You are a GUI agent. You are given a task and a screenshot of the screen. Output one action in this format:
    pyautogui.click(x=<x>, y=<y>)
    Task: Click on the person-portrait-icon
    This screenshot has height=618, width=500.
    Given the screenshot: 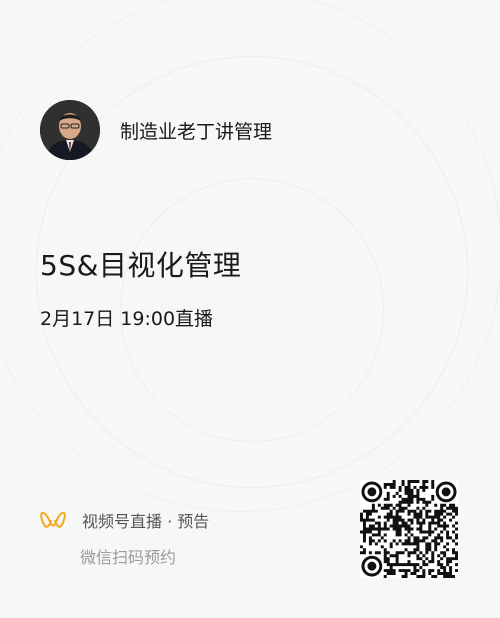 What is the action you would take?
    pyautogui.click(x=70, y=130)
    